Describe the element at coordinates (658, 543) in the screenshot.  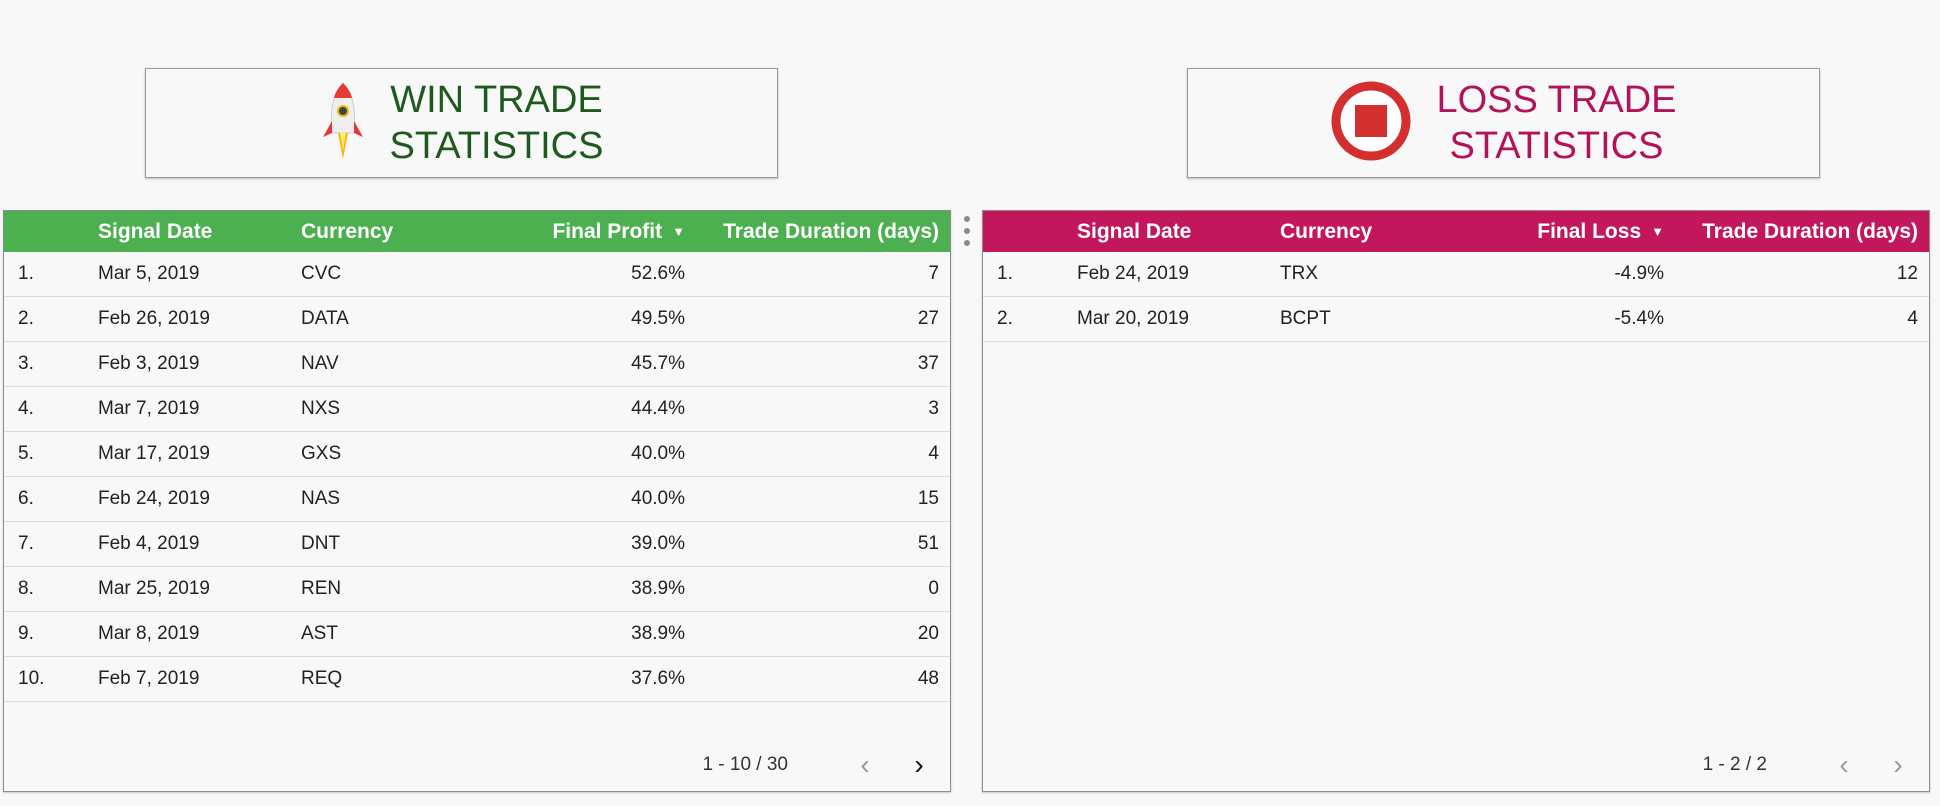
I see `final-profit-cell: 39.0%` at that location.